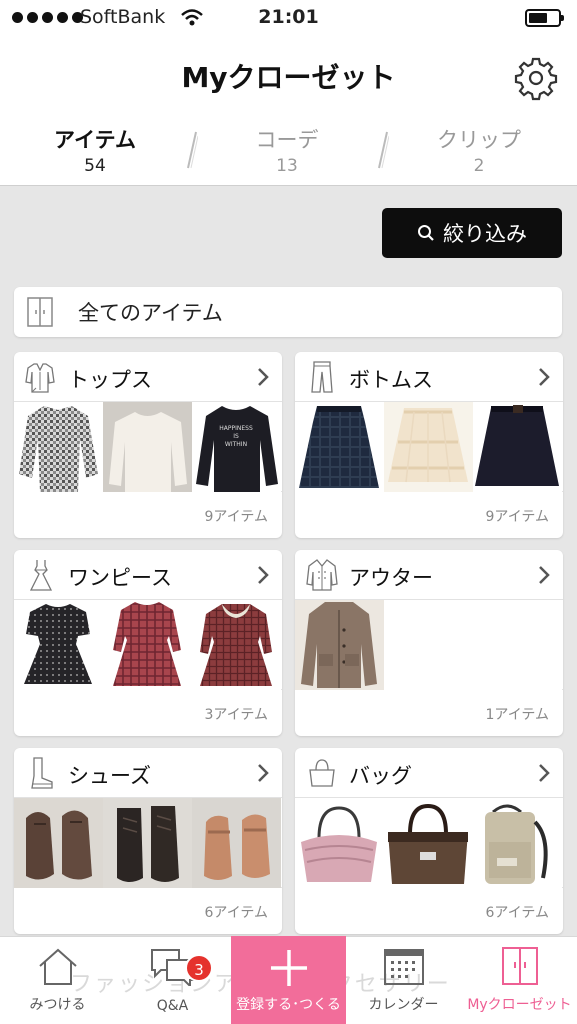  Describe the element at coordinates (403, 967) in the screenshot. I see `calendar-icon` at that location.